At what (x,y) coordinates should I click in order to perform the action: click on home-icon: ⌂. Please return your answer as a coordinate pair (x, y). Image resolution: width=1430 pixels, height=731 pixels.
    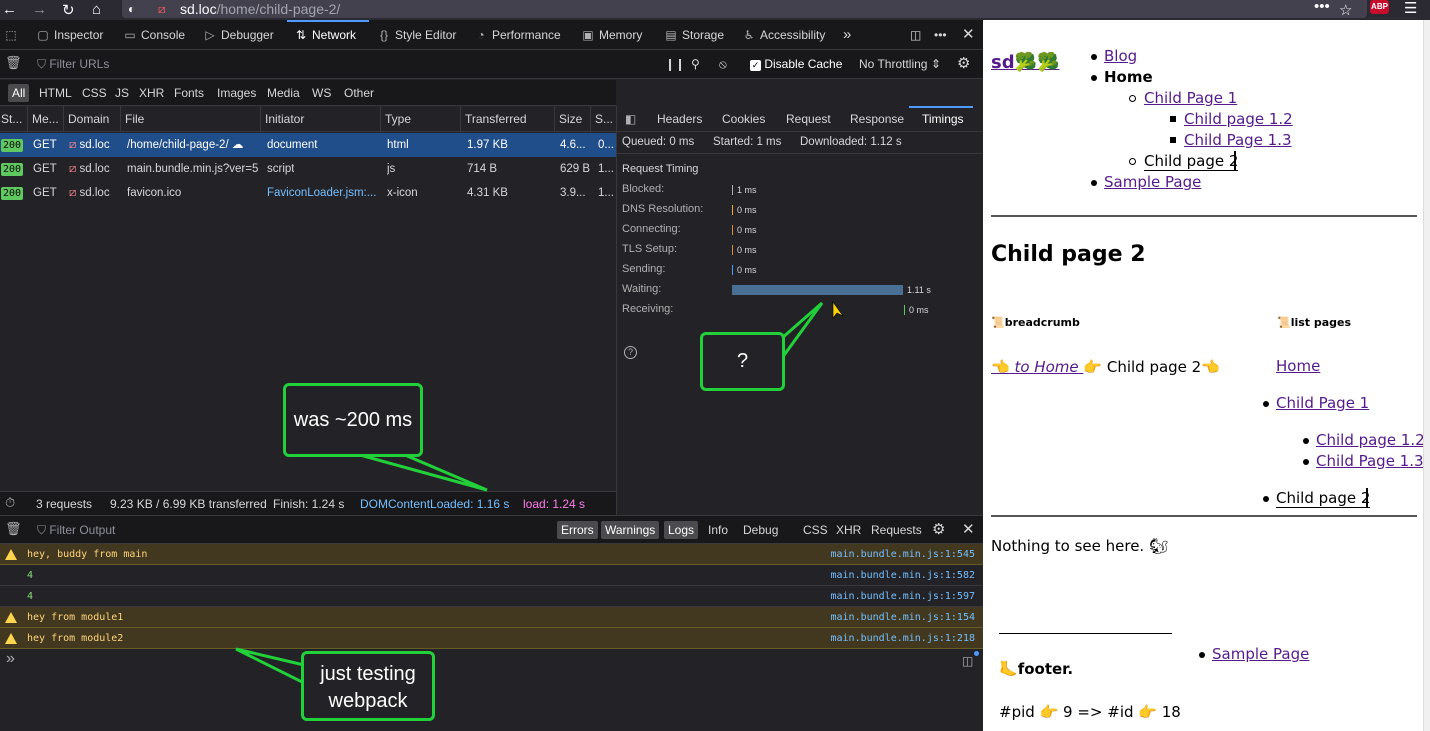
    Looking at the image, I should click on (96, 9).